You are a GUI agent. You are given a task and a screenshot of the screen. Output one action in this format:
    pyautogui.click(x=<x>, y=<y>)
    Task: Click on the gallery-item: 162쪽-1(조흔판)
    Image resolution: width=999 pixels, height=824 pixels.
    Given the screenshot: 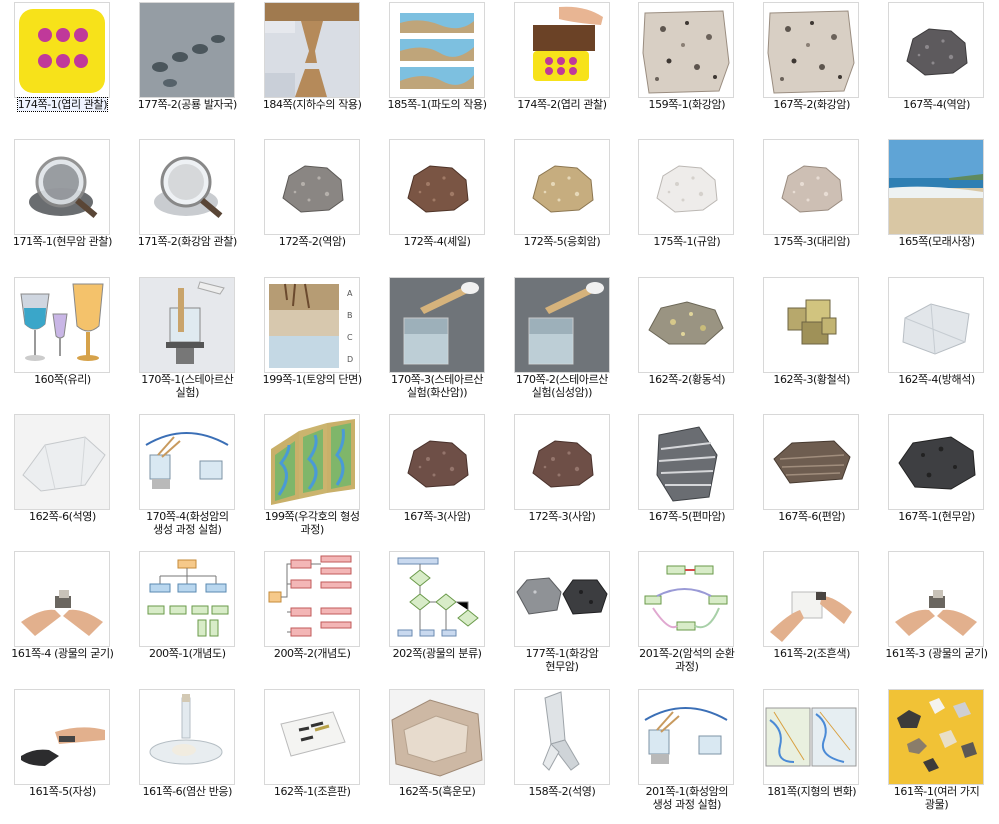 What is the action you would take?
    pyautogui.click(x=312, y=755)
    